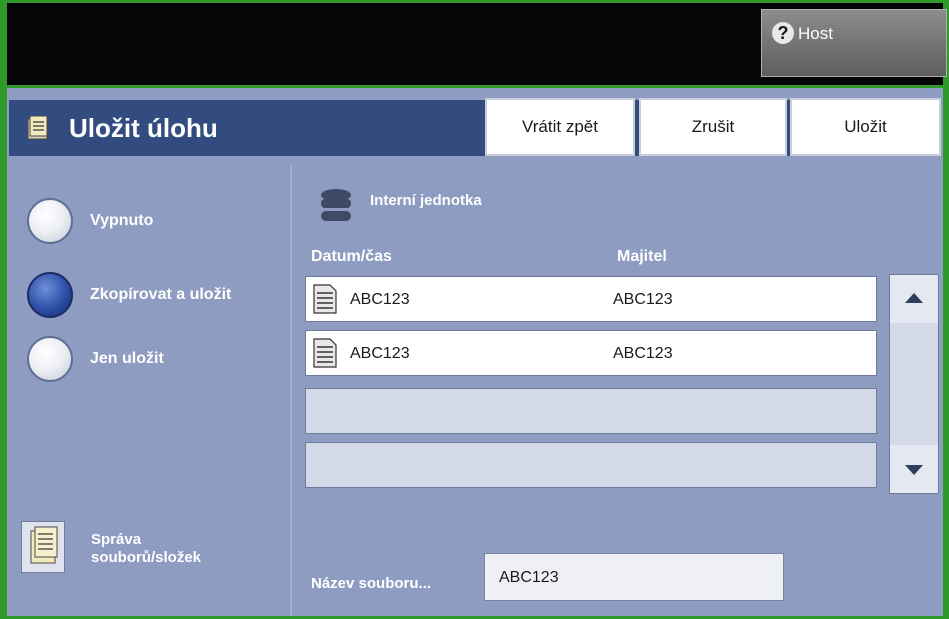 This screenshot has height=619, width=949. What do you see at coordinates (50, 295) in the screenshot?
I see `radio-button-selected` at bounding box center [50, 295].